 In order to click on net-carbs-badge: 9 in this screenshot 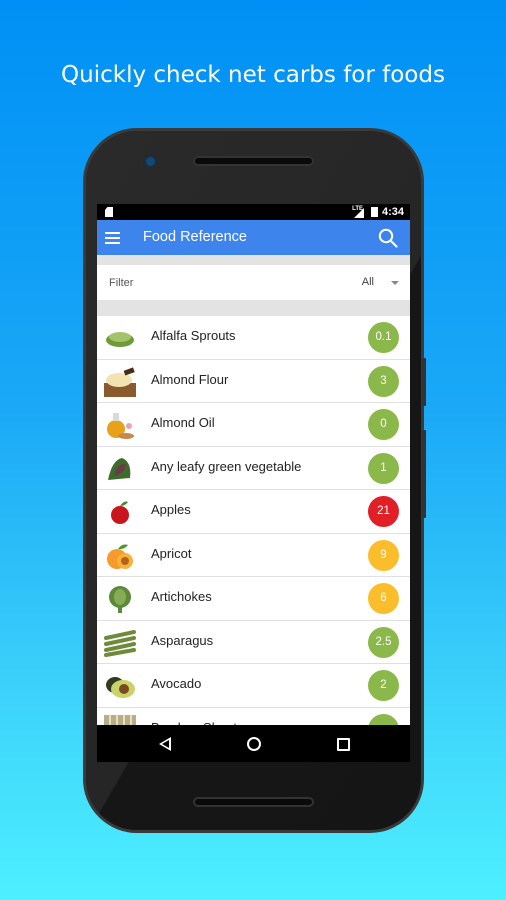, I will do `click(383, 555)`.